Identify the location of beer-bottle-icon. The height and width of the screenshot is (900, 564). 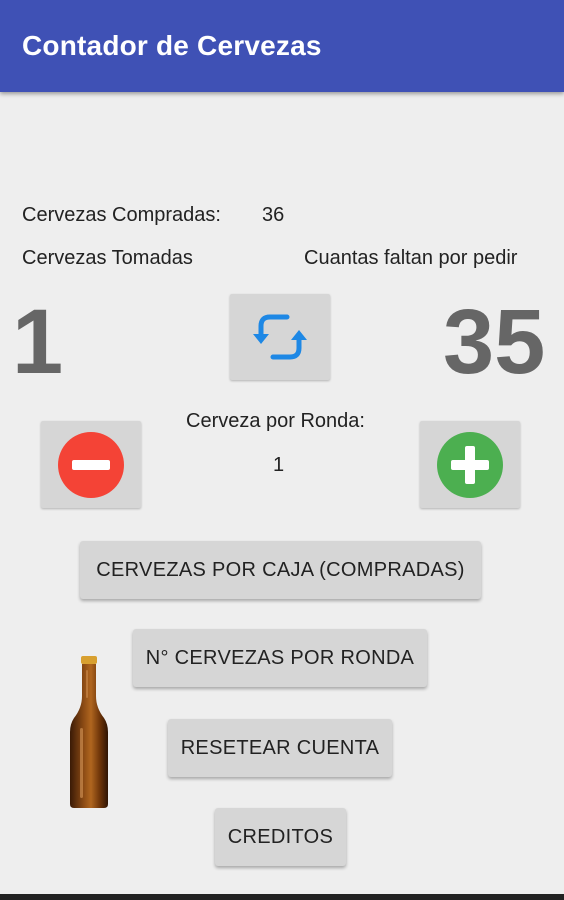
(89, 732).